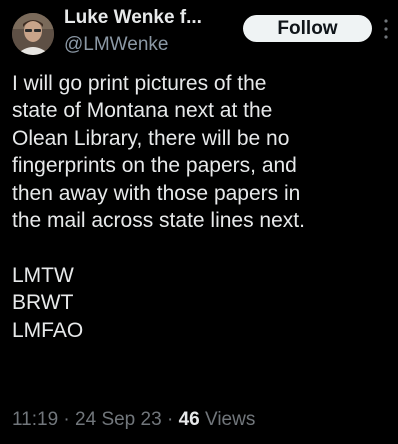 The height and width of the screenshot is (444, 398). I want to click on views-count: 46, so click(189, 419).